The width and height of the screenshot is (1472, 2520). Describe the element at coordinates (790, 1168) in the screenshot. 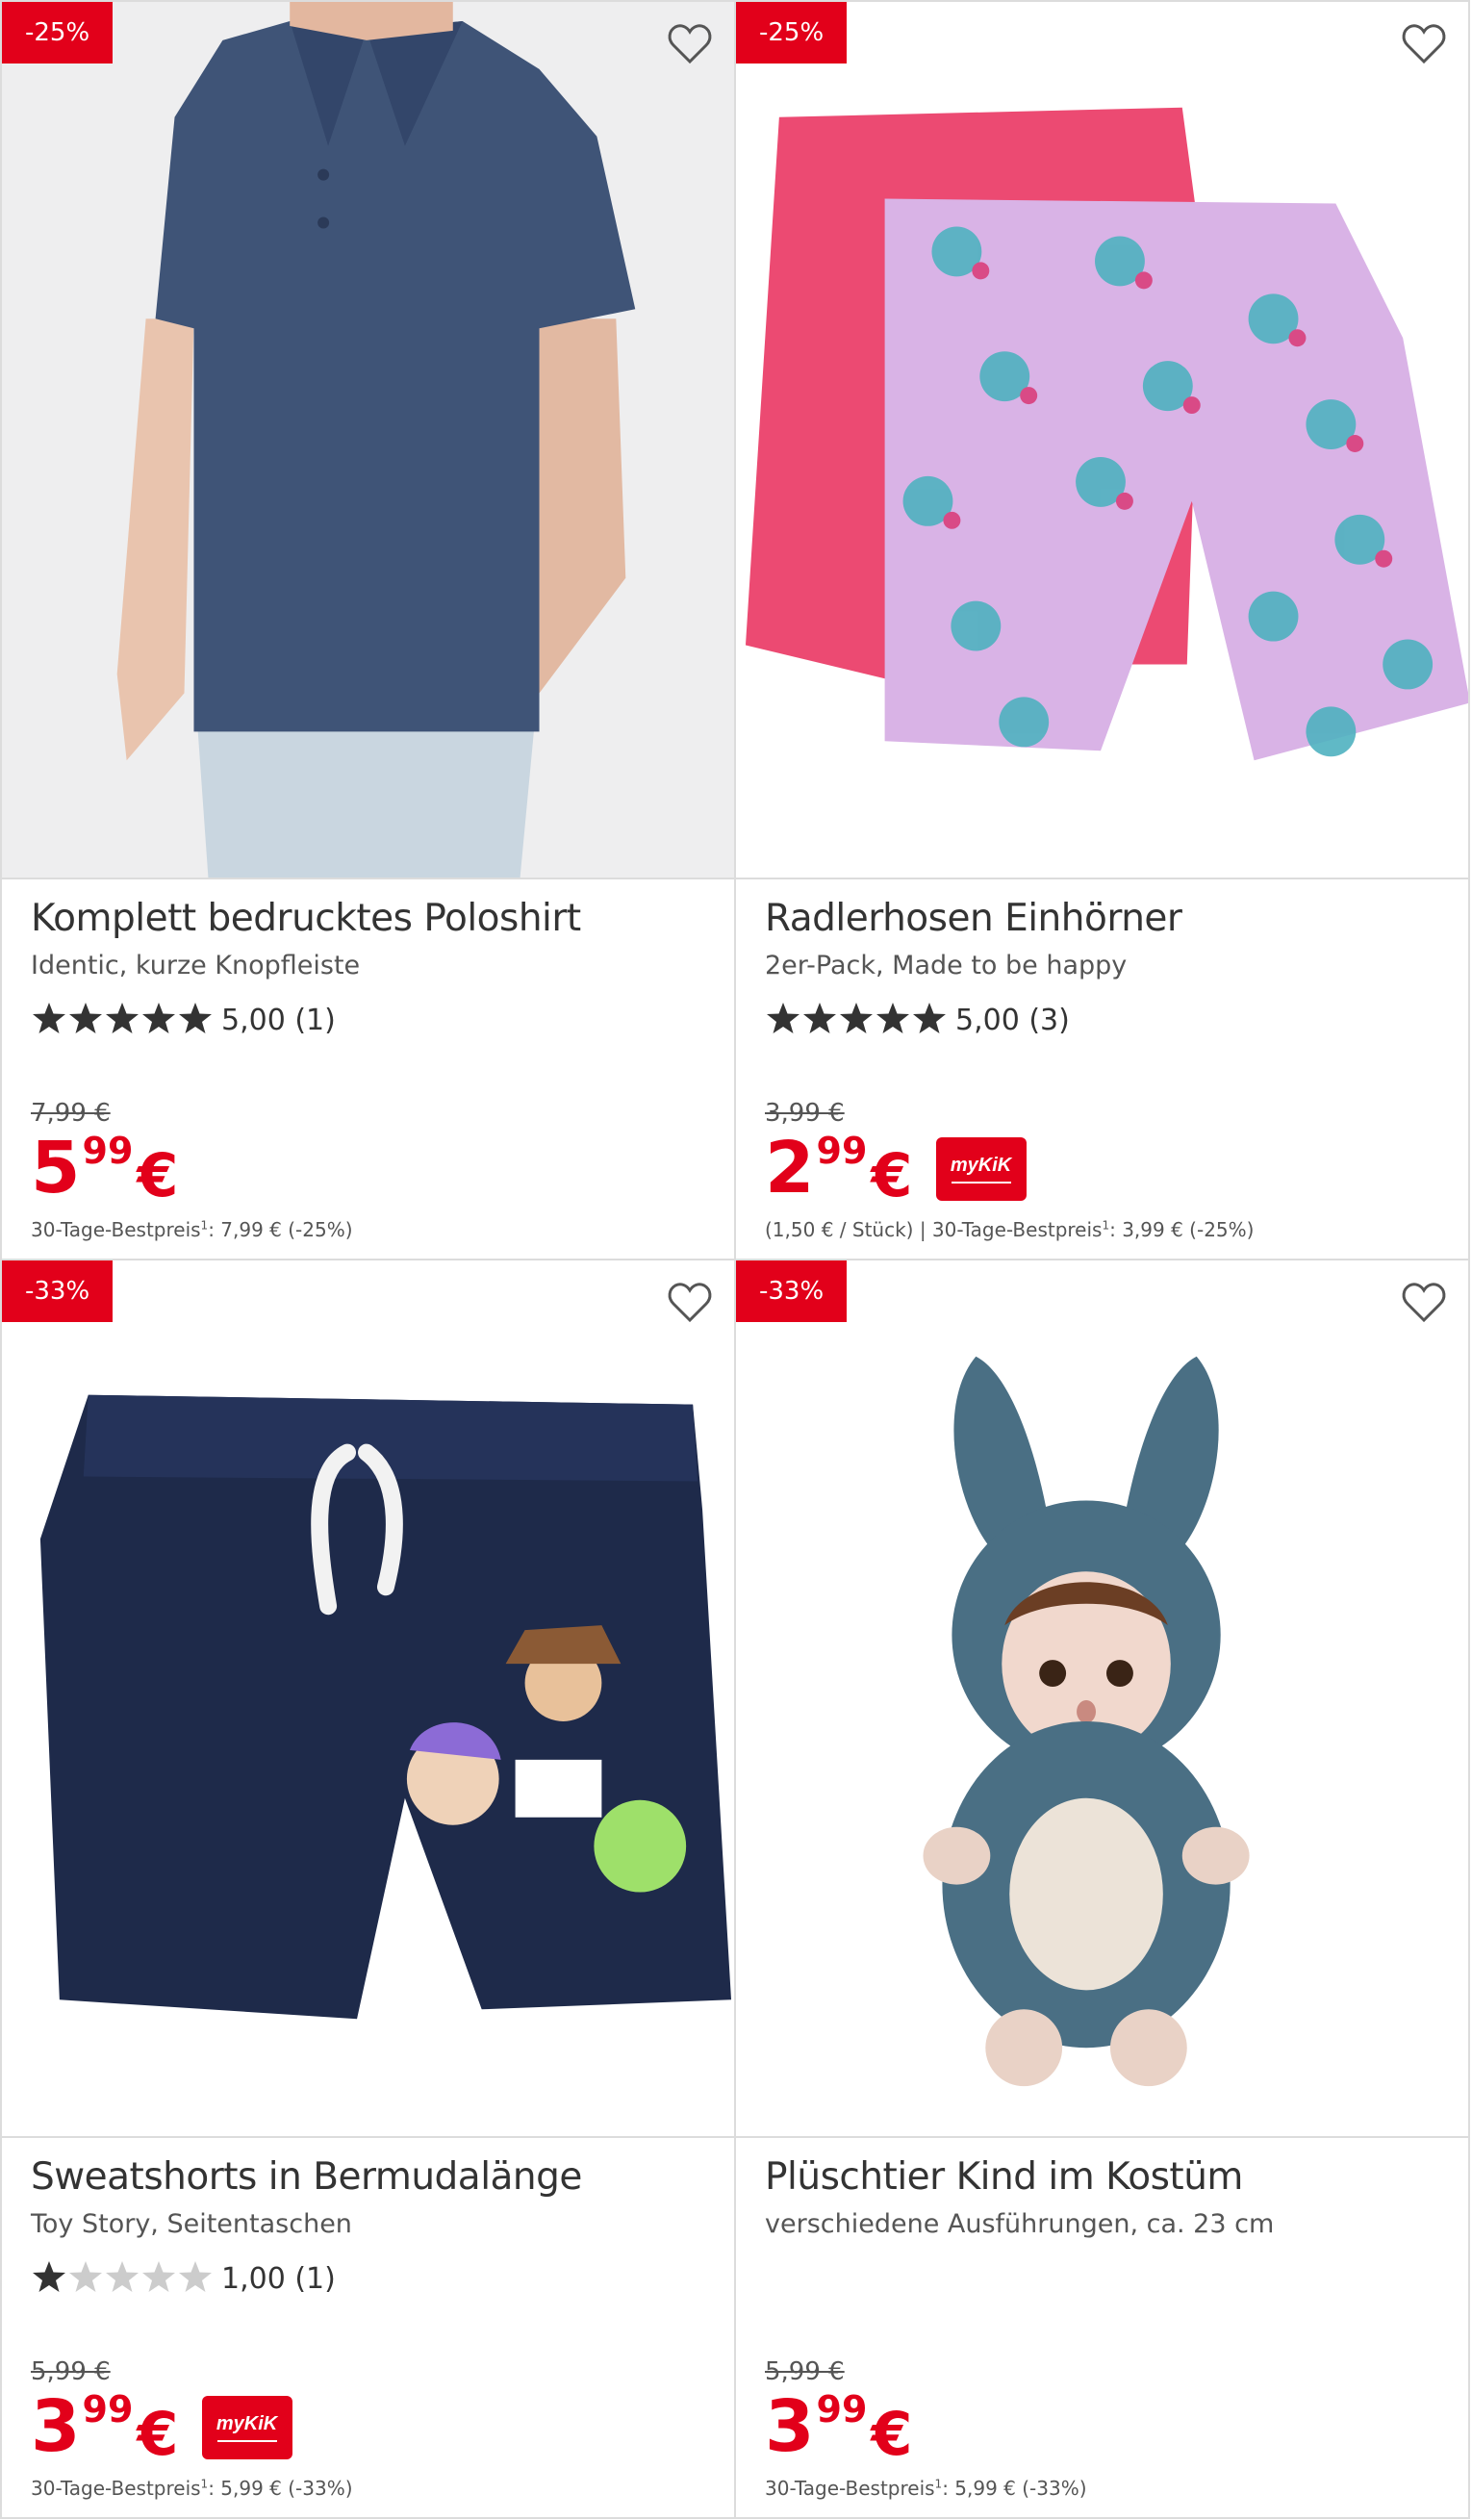

I see `price-euros: 2` at that location.